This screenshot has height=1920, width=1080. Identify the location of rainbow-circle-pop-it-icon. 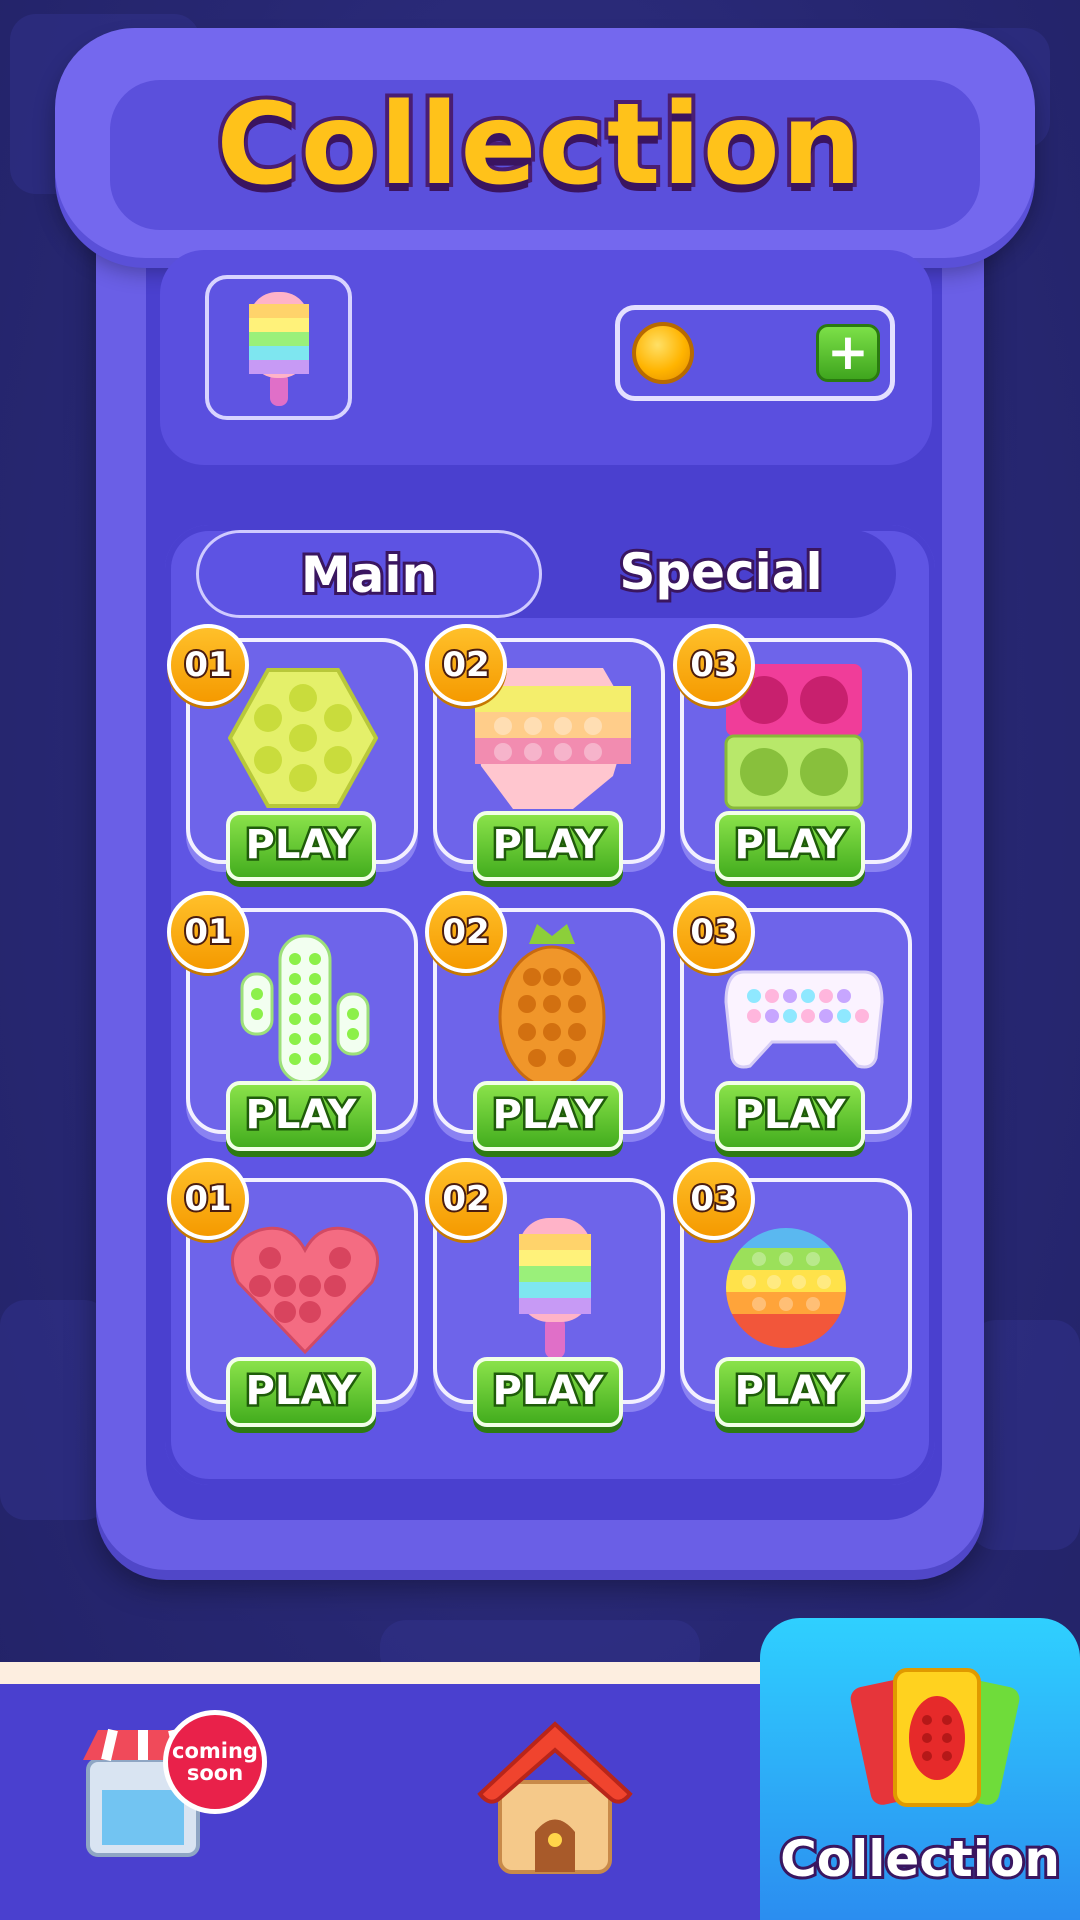
(786, 1288).